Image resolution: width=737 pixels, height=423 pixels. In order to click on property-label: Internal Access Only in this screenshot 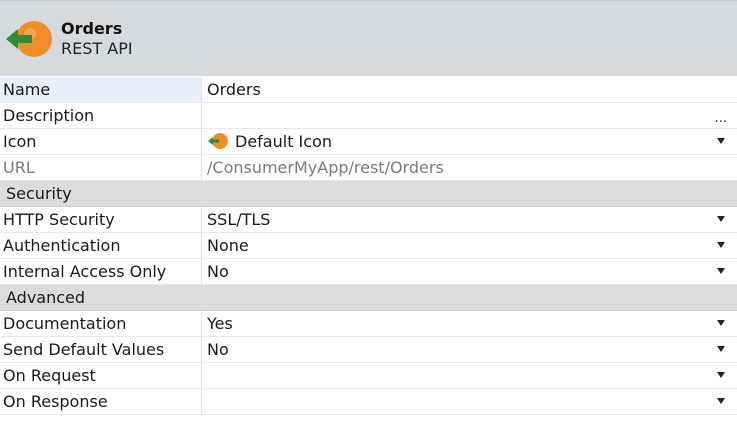, I will do `click(101, 271)`.